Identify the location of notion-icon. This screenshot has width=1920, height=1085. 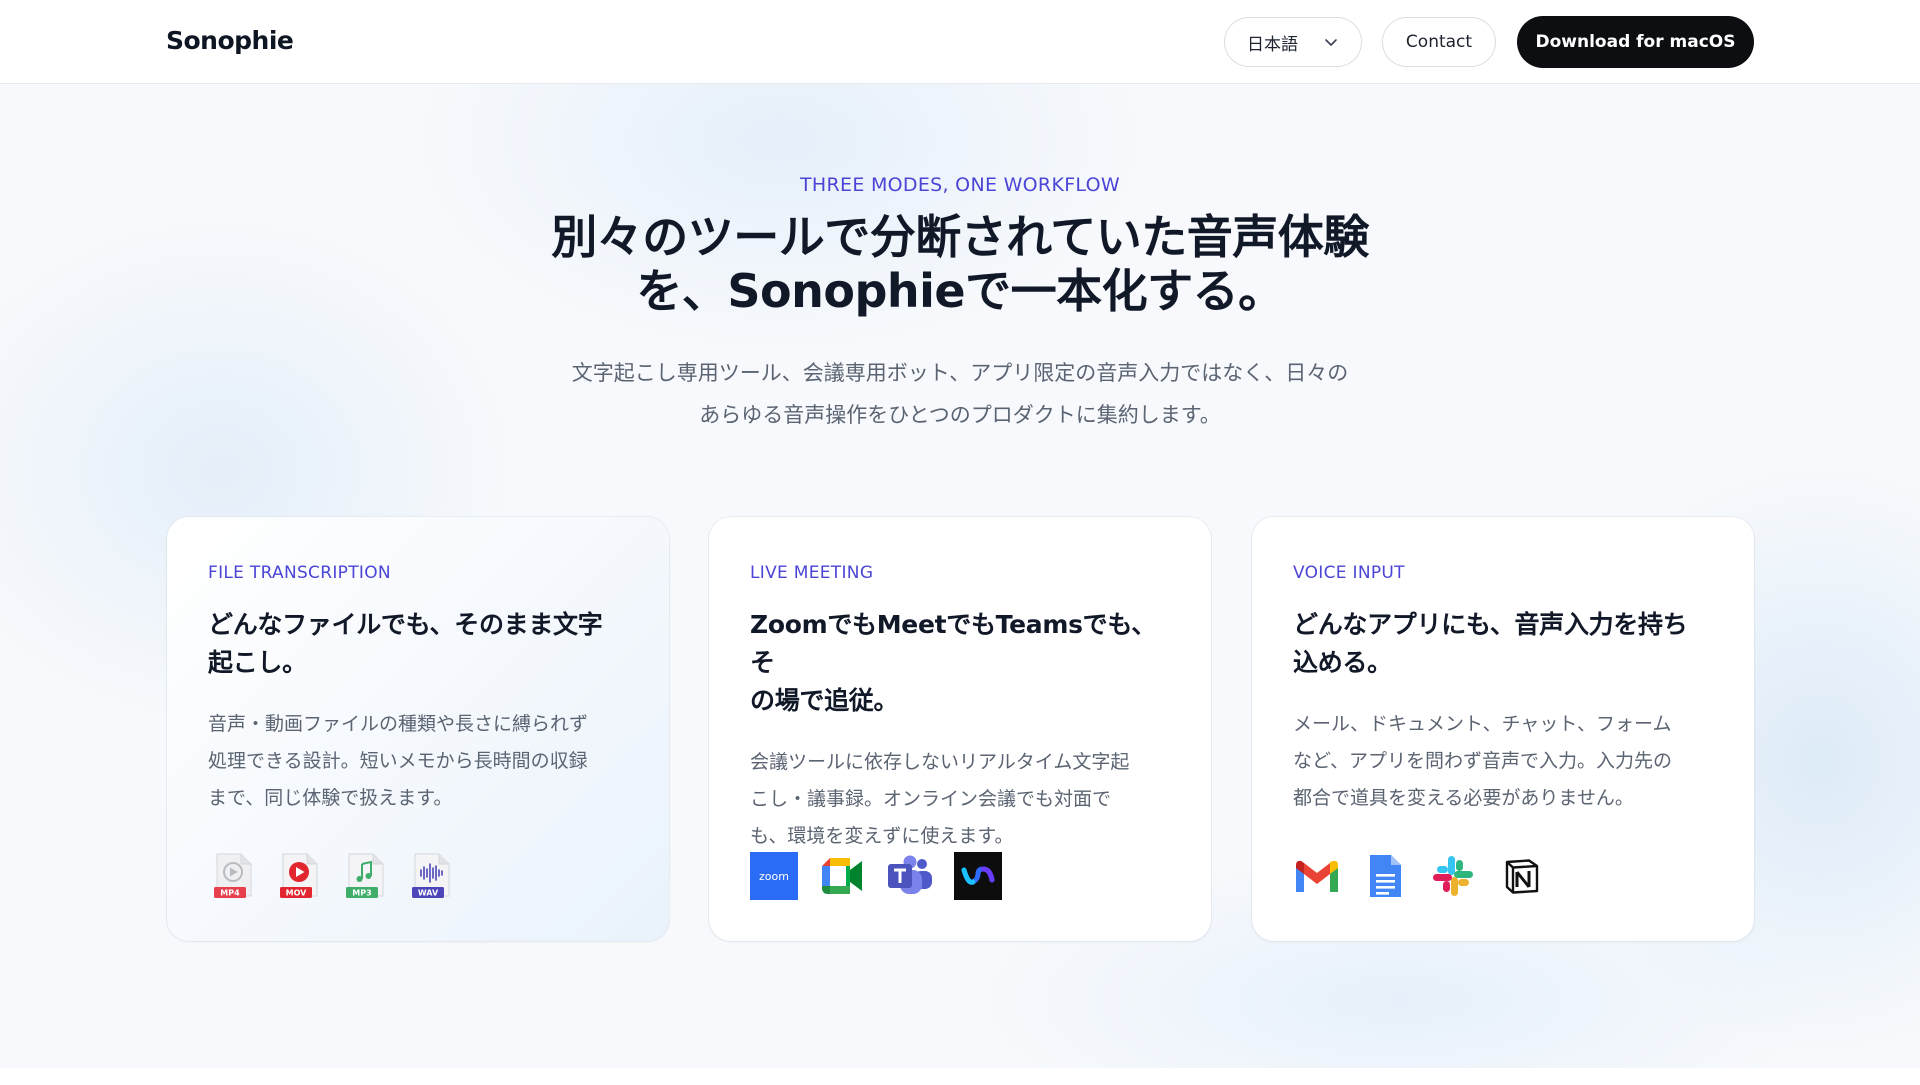
(1522, 876).